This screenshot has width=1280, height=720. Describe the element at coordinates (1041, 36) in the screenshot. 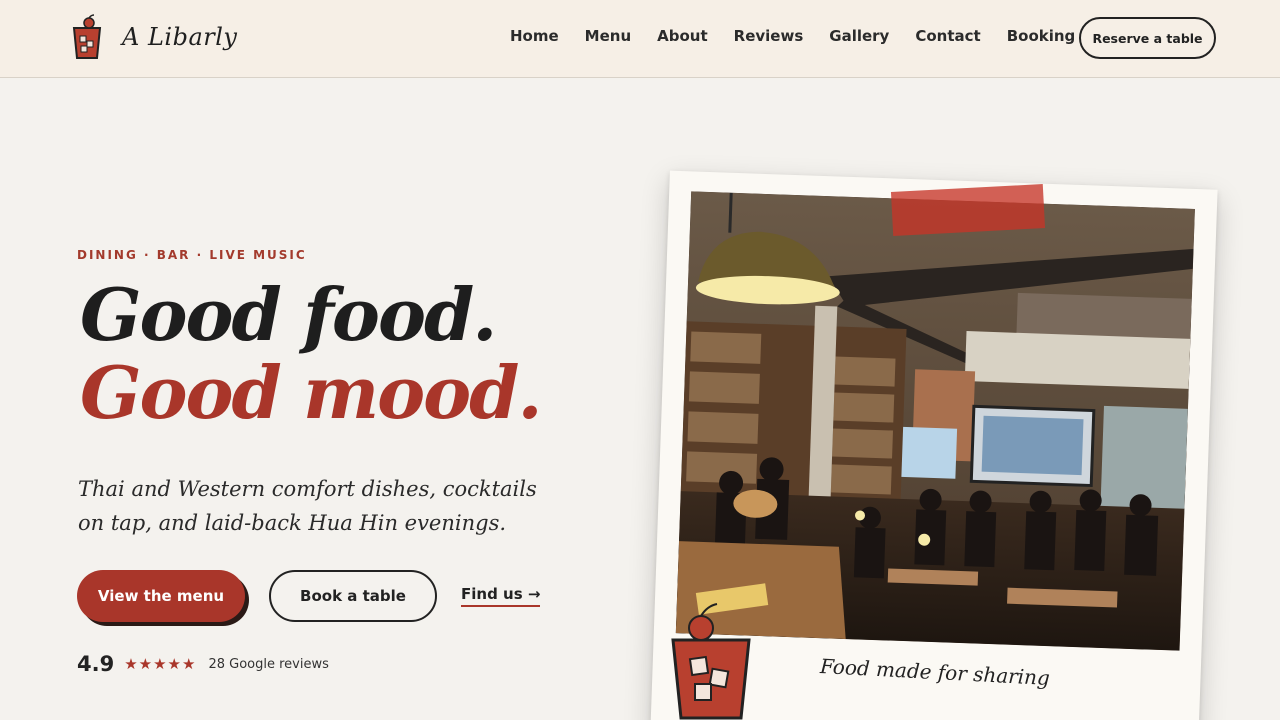

I see `nav-item-booking: Booking` at that location.